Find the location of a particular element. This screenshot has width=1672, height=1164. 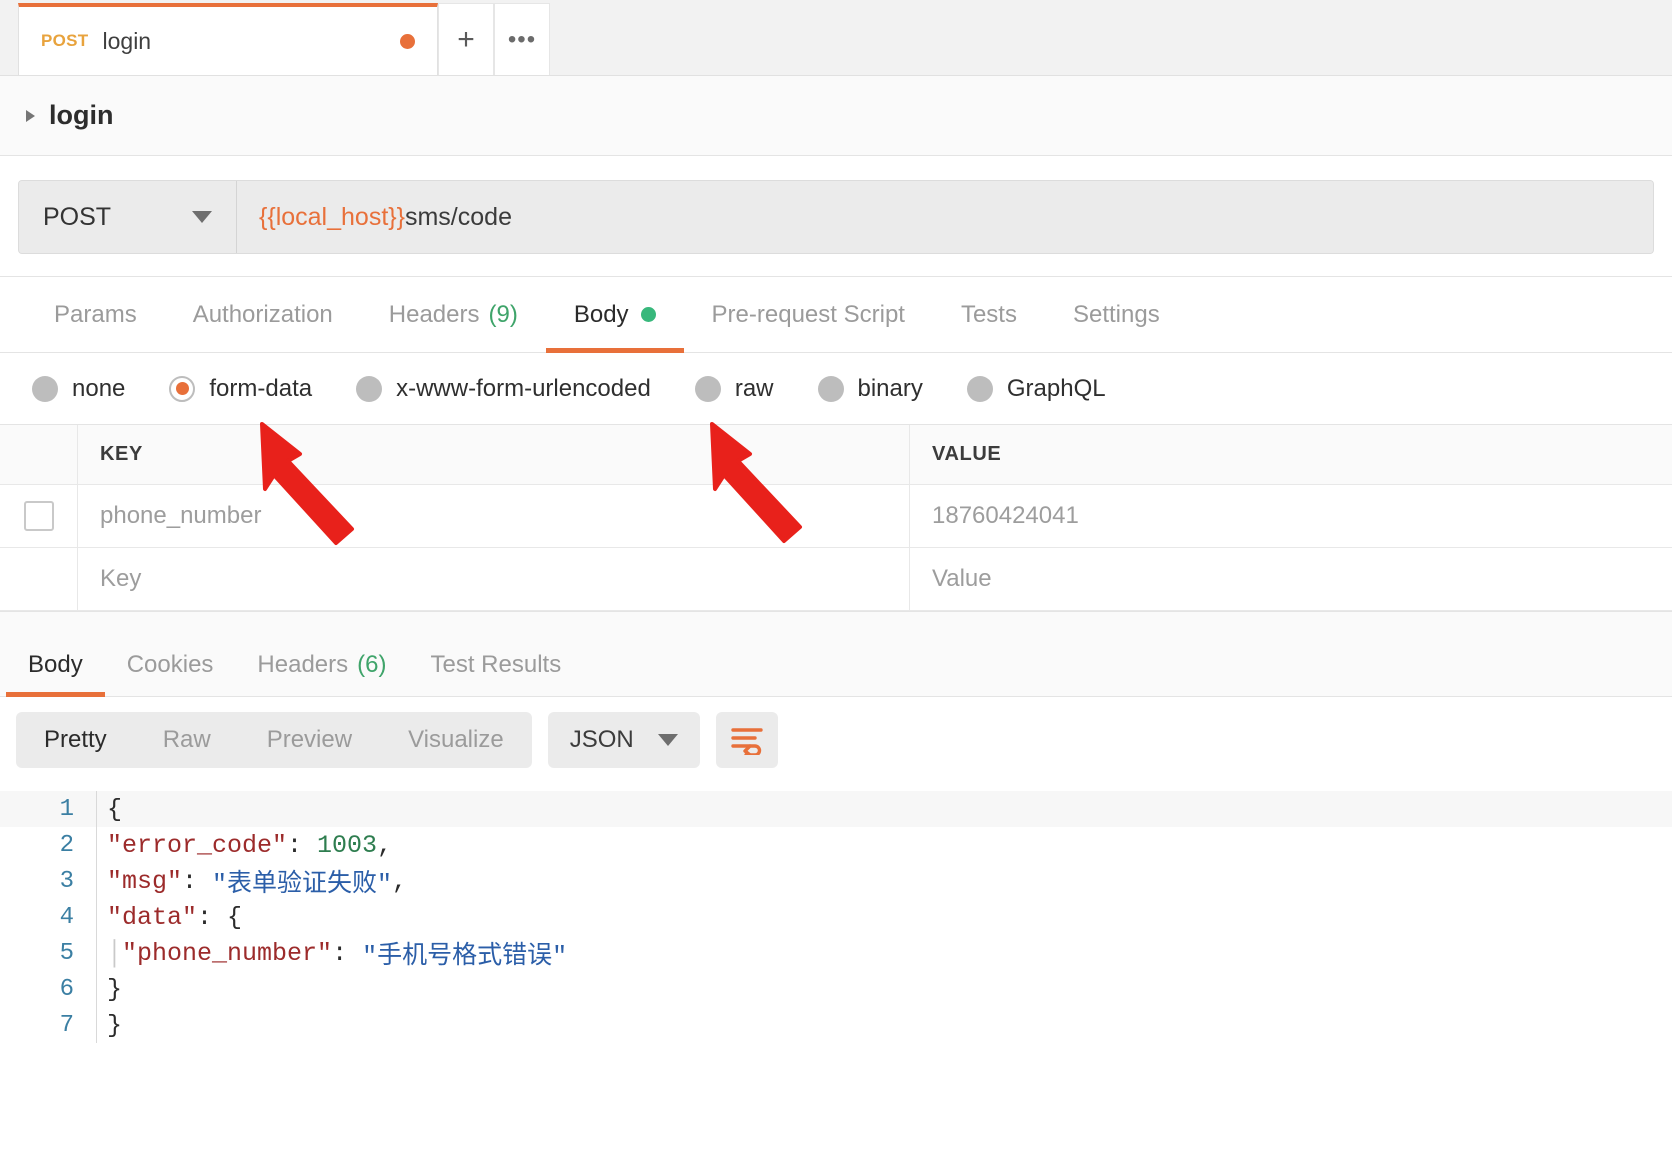

tab-tests-label: Tests is located at coordinates (988, 314).